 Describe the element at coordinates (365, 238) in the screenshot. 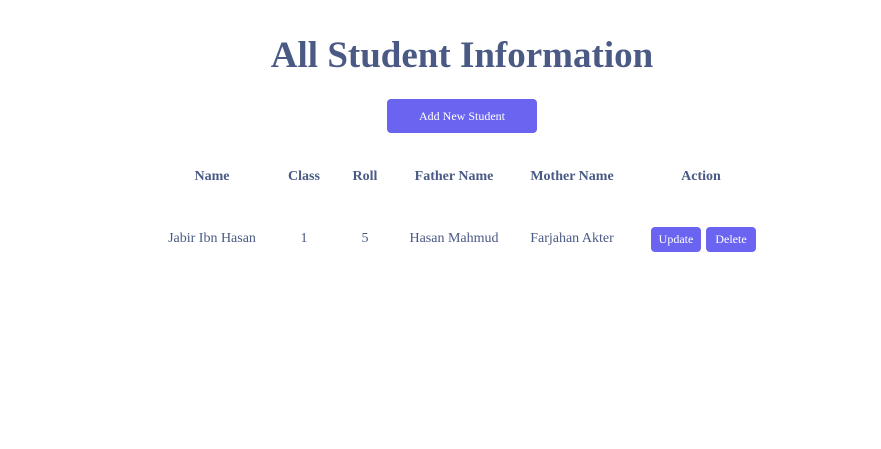

I see `cell-roll: 5` at that location.